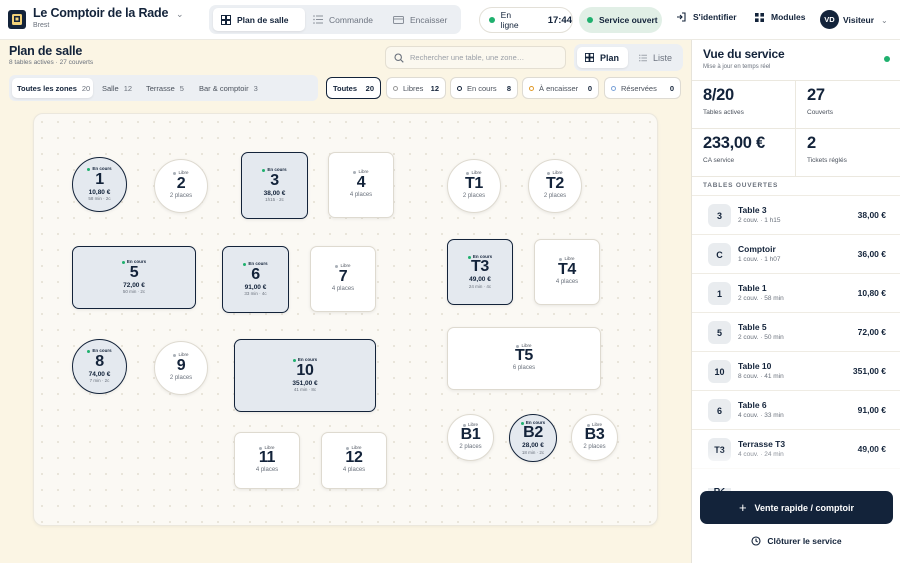 This screenshot has width=900, height=563. I want to click on restaurant-city: Brest, so click(41, 25).